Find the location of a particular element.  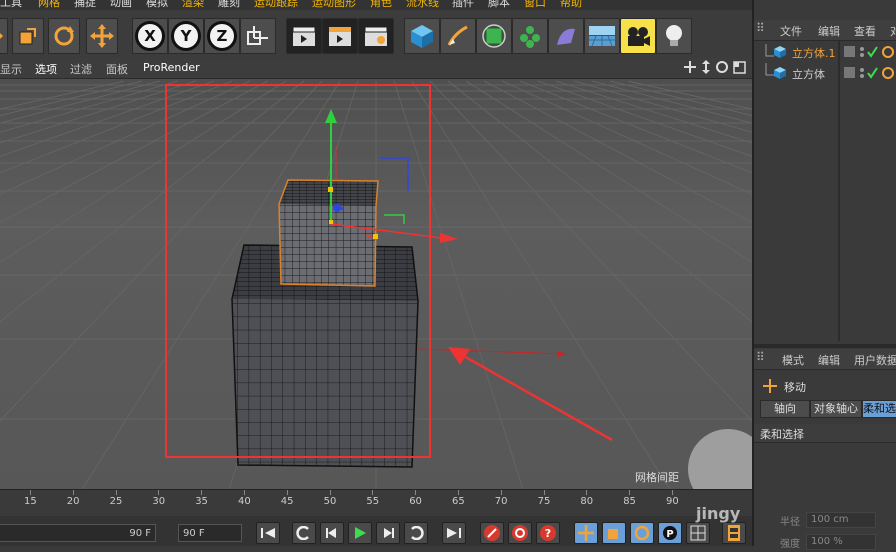

go-to-start-button is located at coordinates (268, 533).